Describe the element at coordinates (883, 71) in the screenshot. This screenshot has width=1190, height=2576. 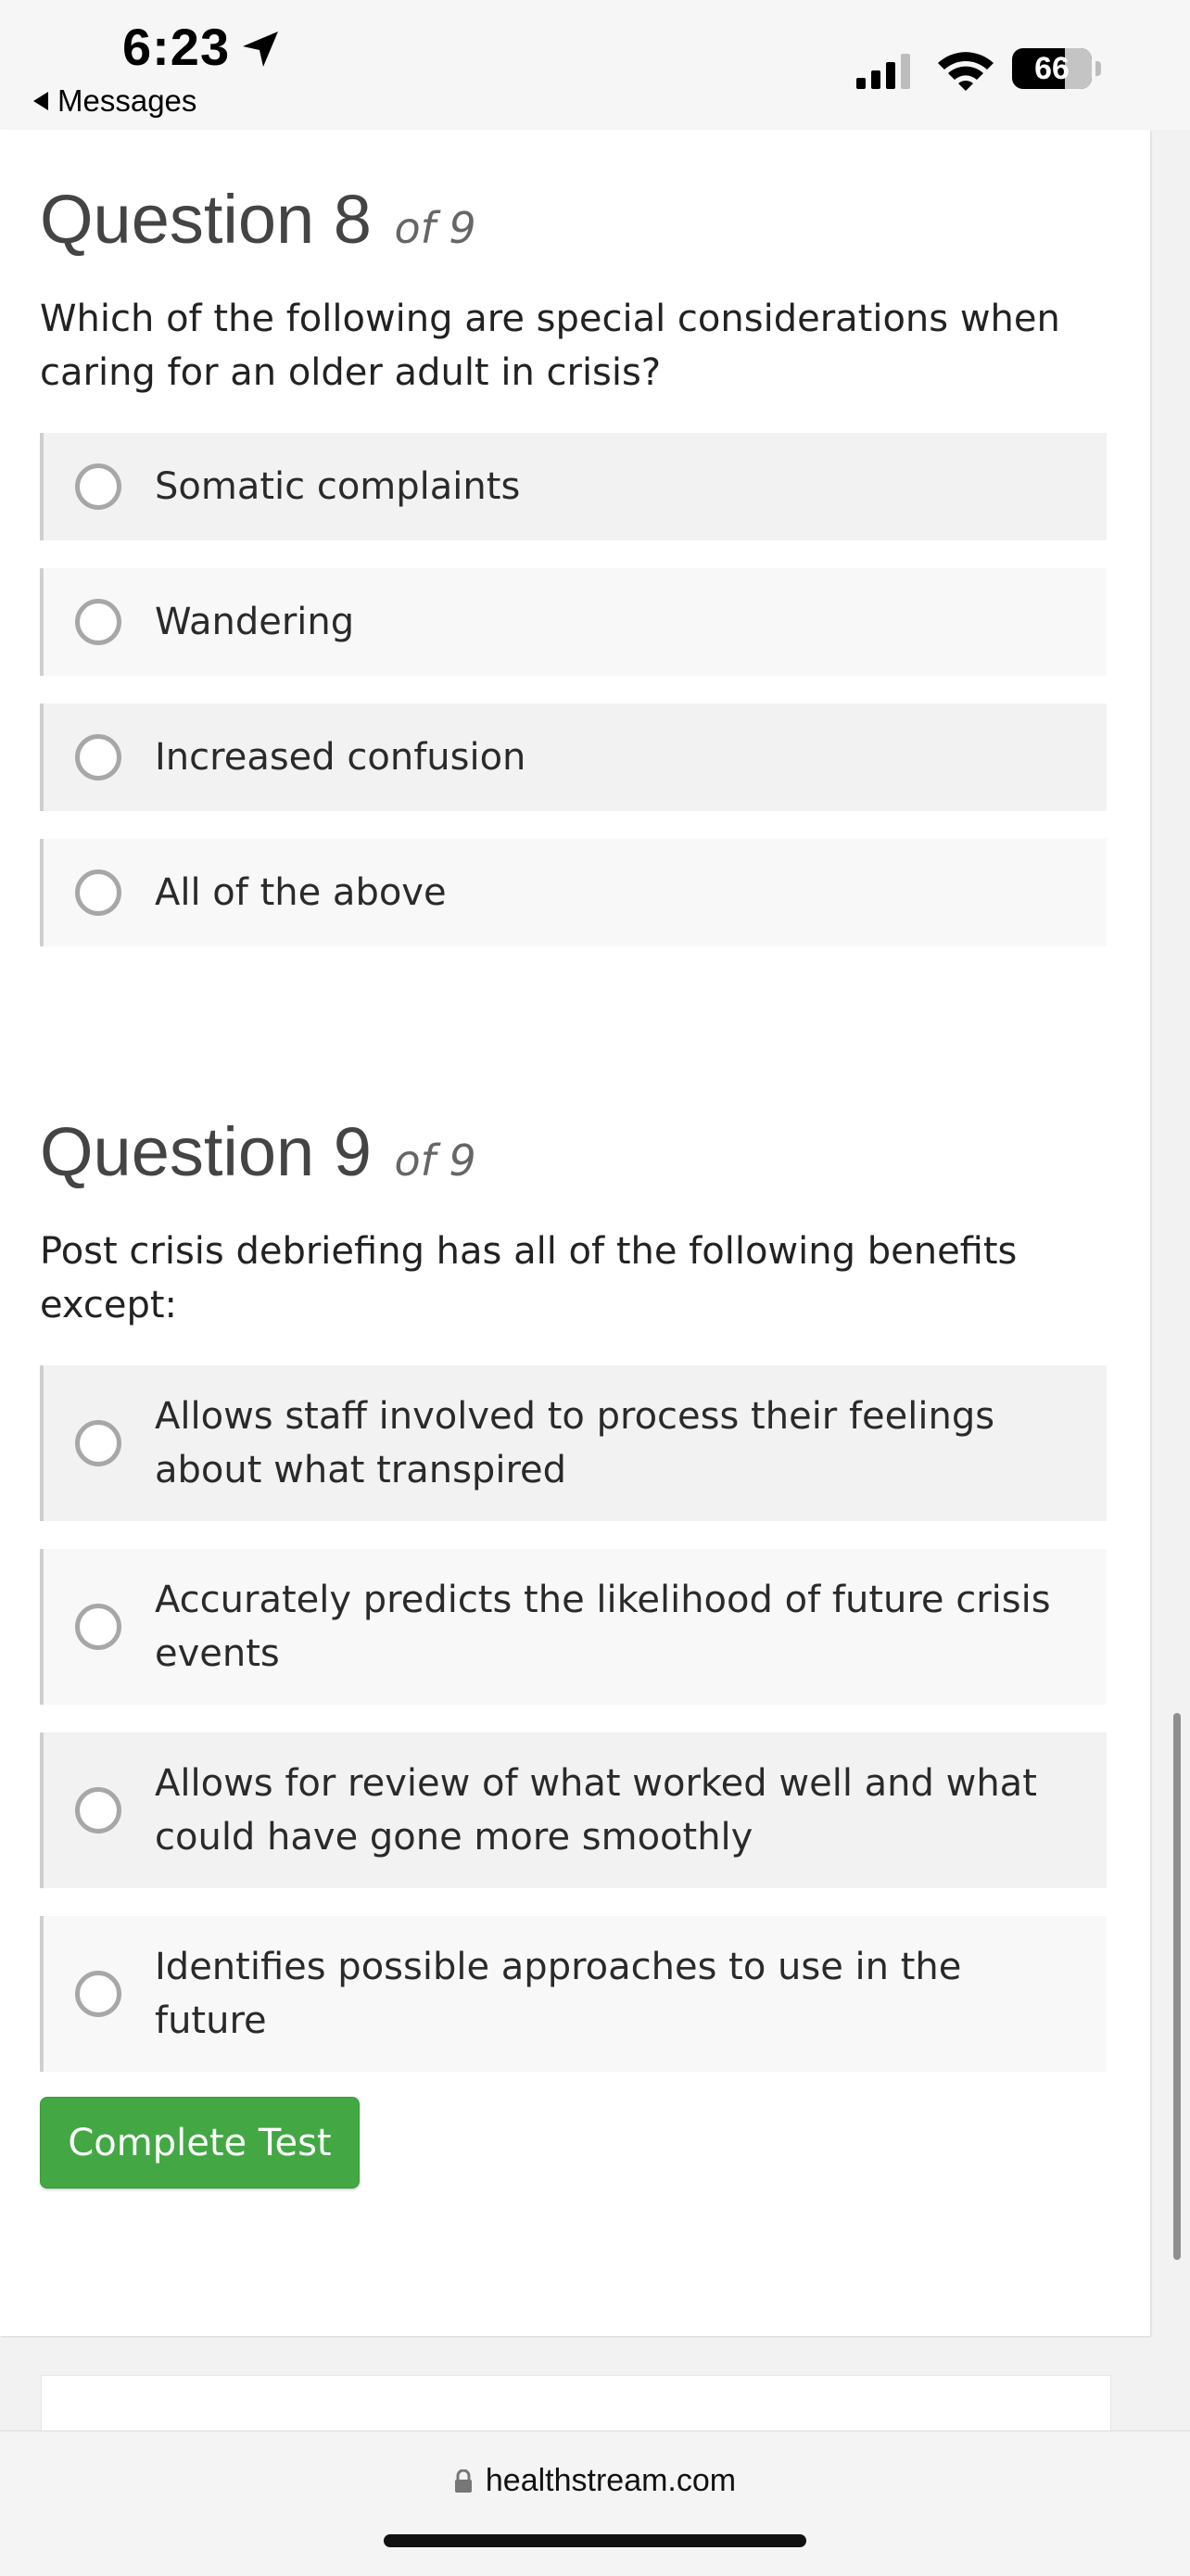
I see `cellular-signal-icon` at that location.